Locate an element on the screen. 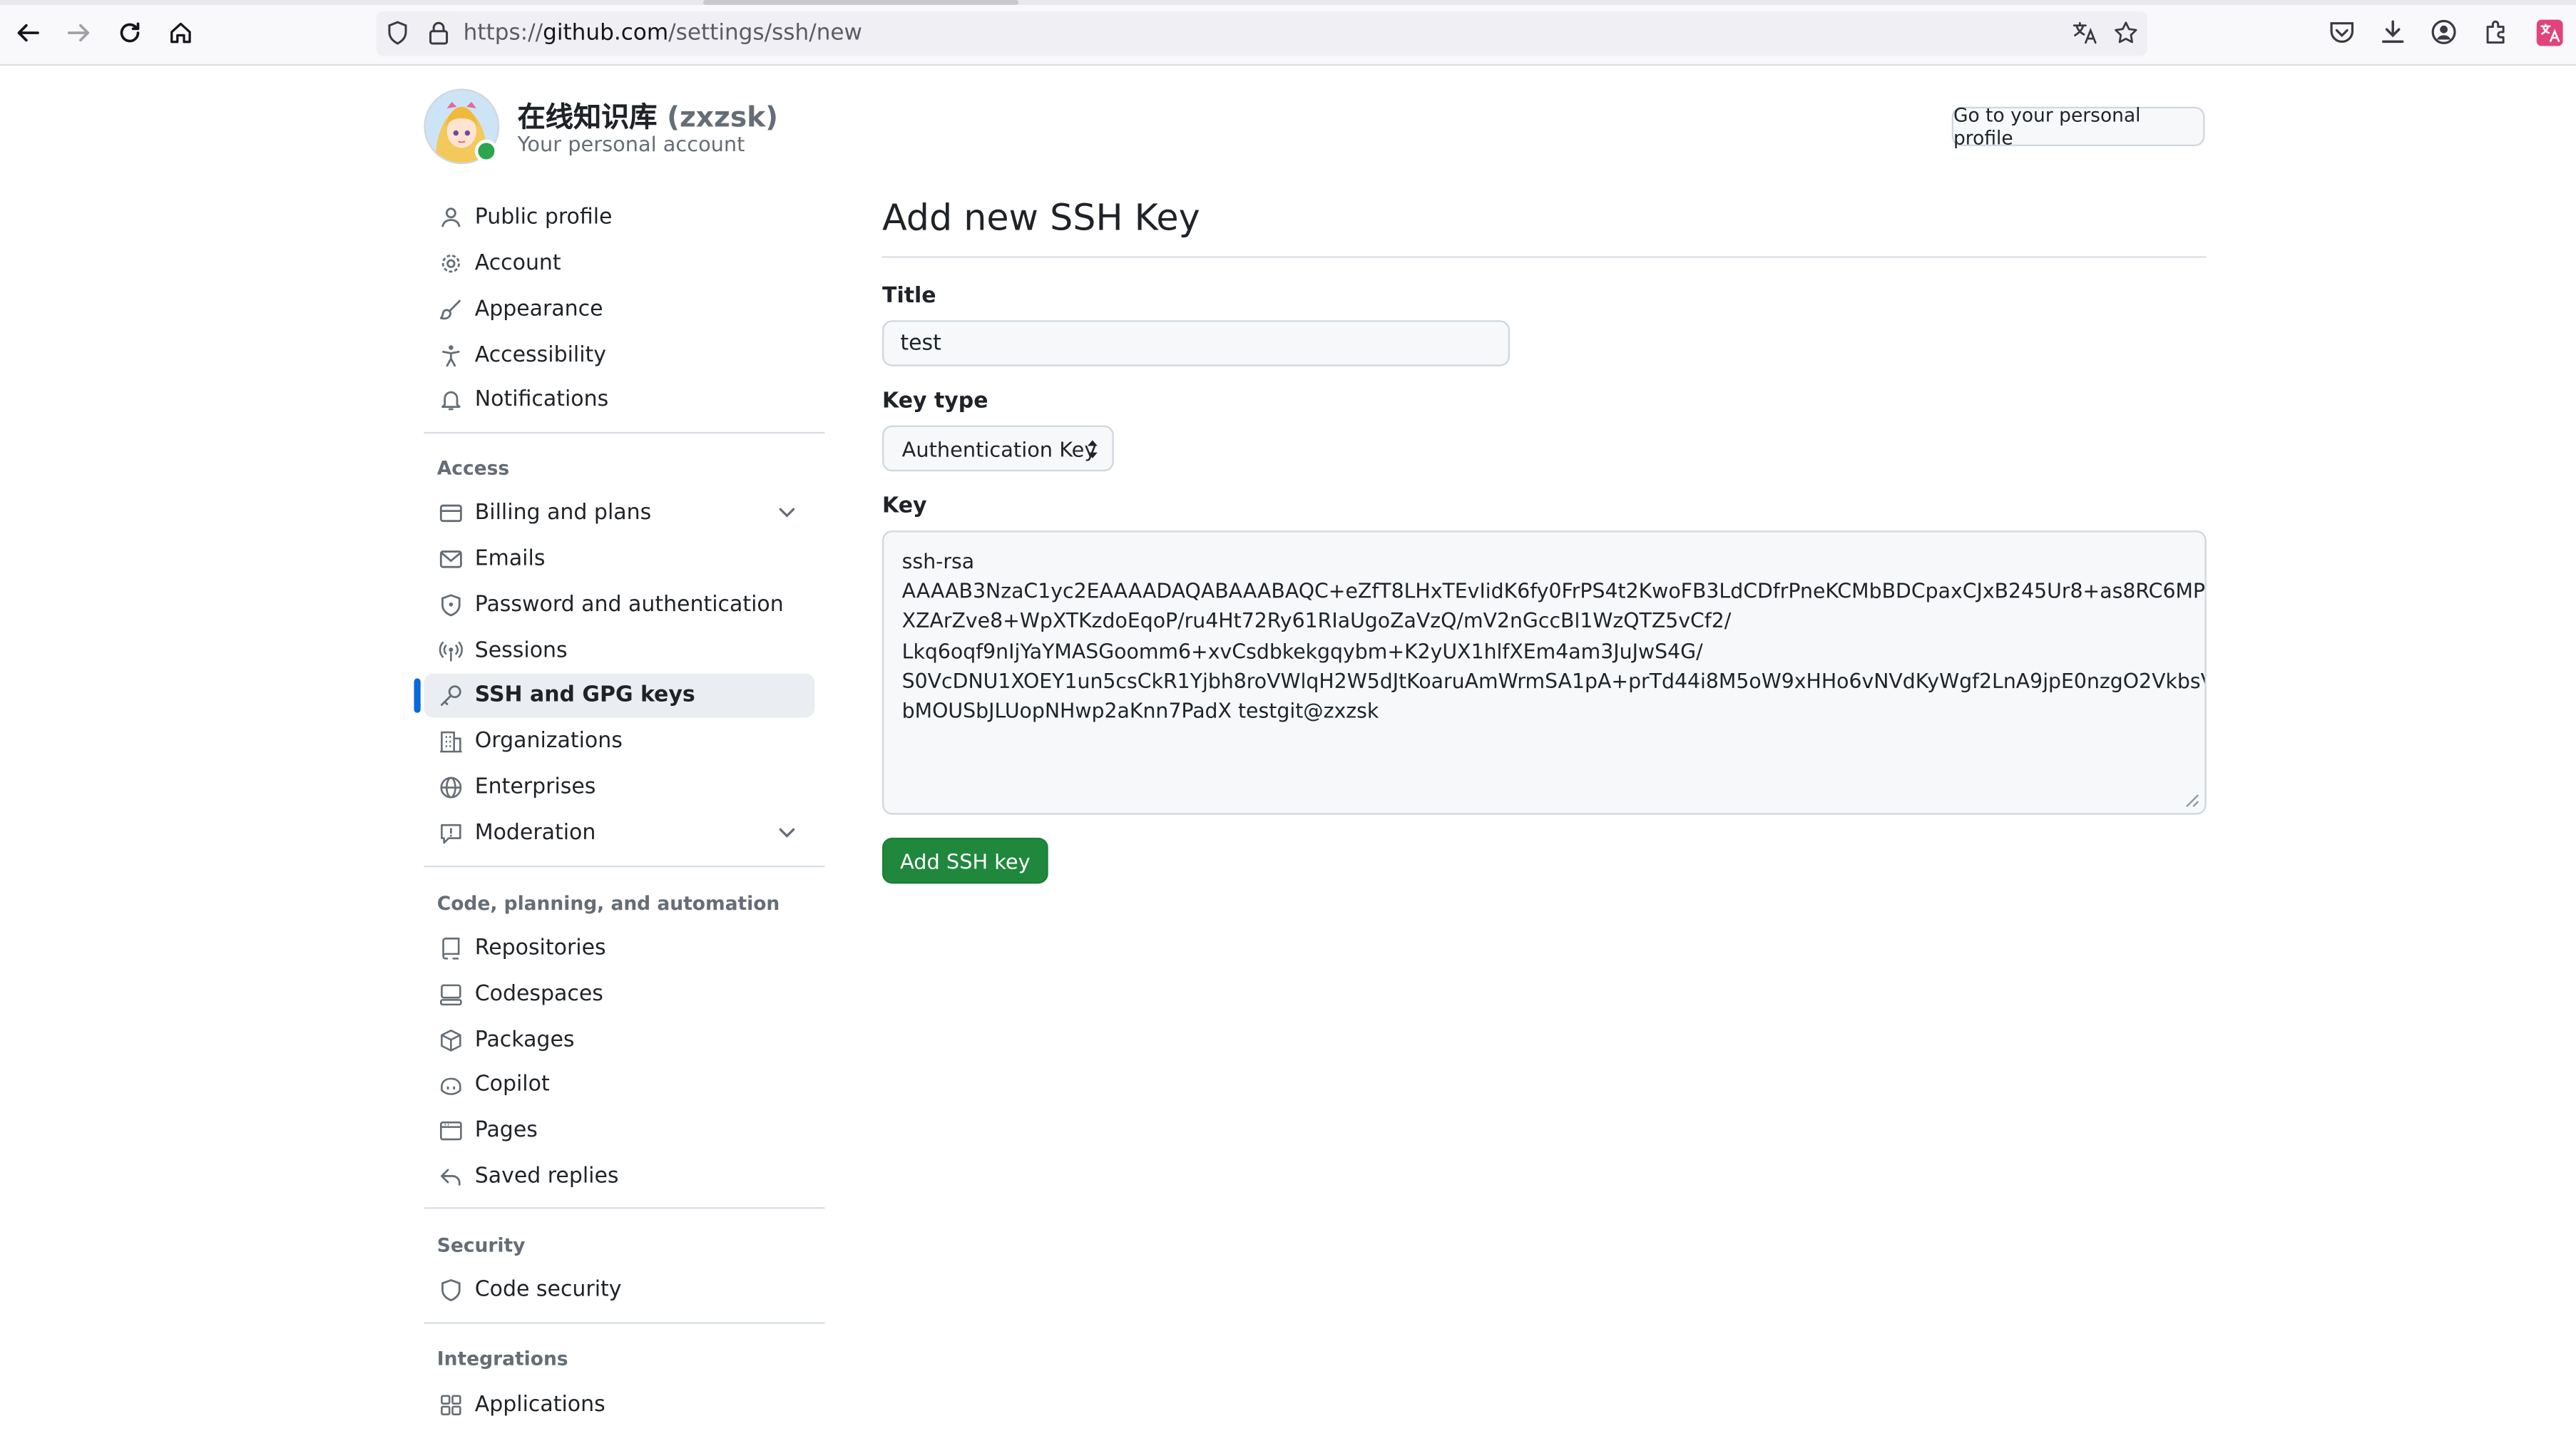 Image resolution: width=2576 pixels, height=1436 pixels. sidebar-item-pages: Pages is located at coordinates (619, 1131).